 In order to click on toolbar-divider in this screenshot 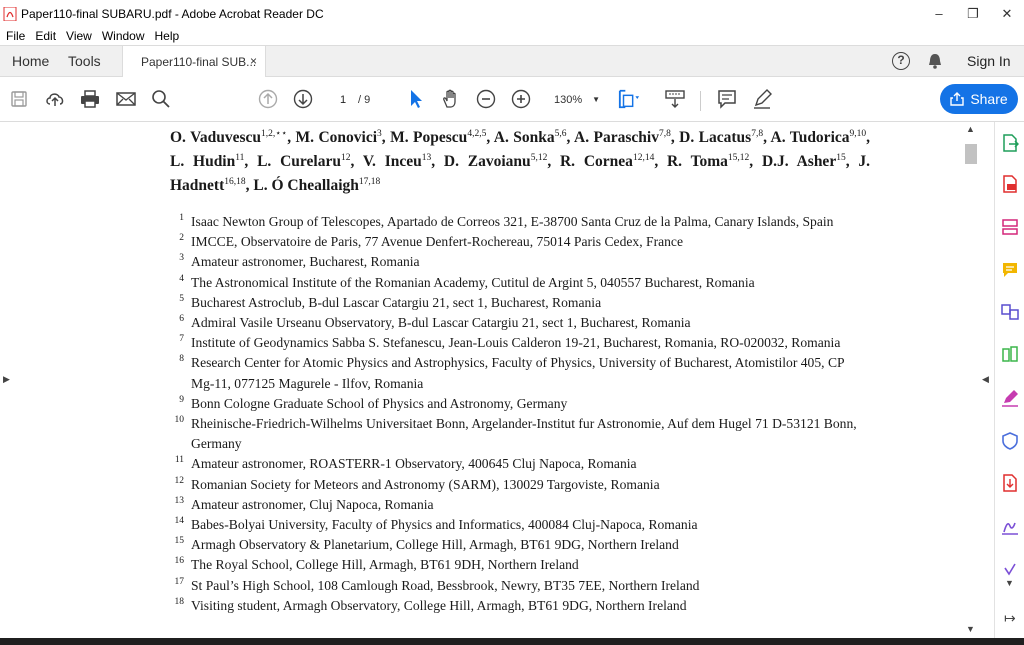, I will do `click(700, 101)`.